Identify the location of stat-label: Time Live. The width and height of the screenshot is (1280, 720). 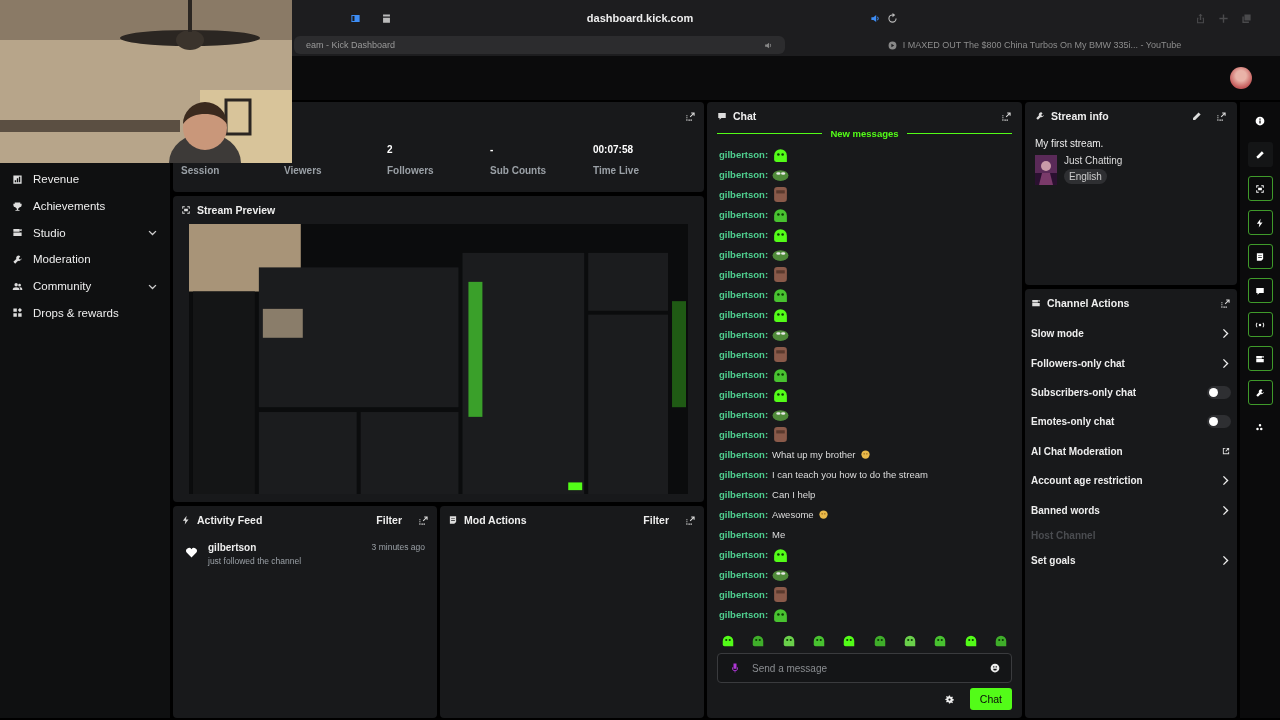
(616, 170).